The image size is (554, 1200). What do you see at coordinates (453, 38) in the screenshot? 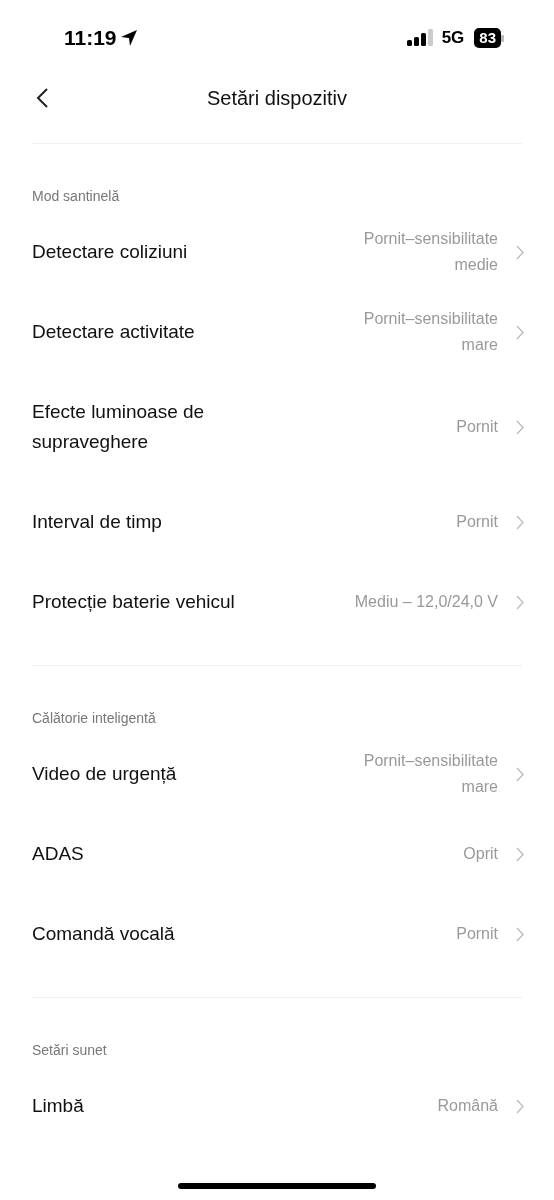
I see `network-label: 5G` at bounding box center [453, 38].